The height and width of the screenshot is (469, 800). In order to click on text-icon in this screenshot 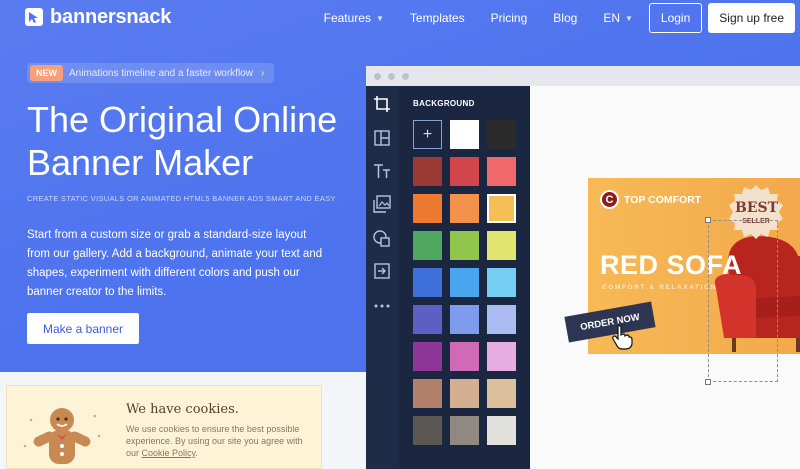, I will do `click(382, 171)`.